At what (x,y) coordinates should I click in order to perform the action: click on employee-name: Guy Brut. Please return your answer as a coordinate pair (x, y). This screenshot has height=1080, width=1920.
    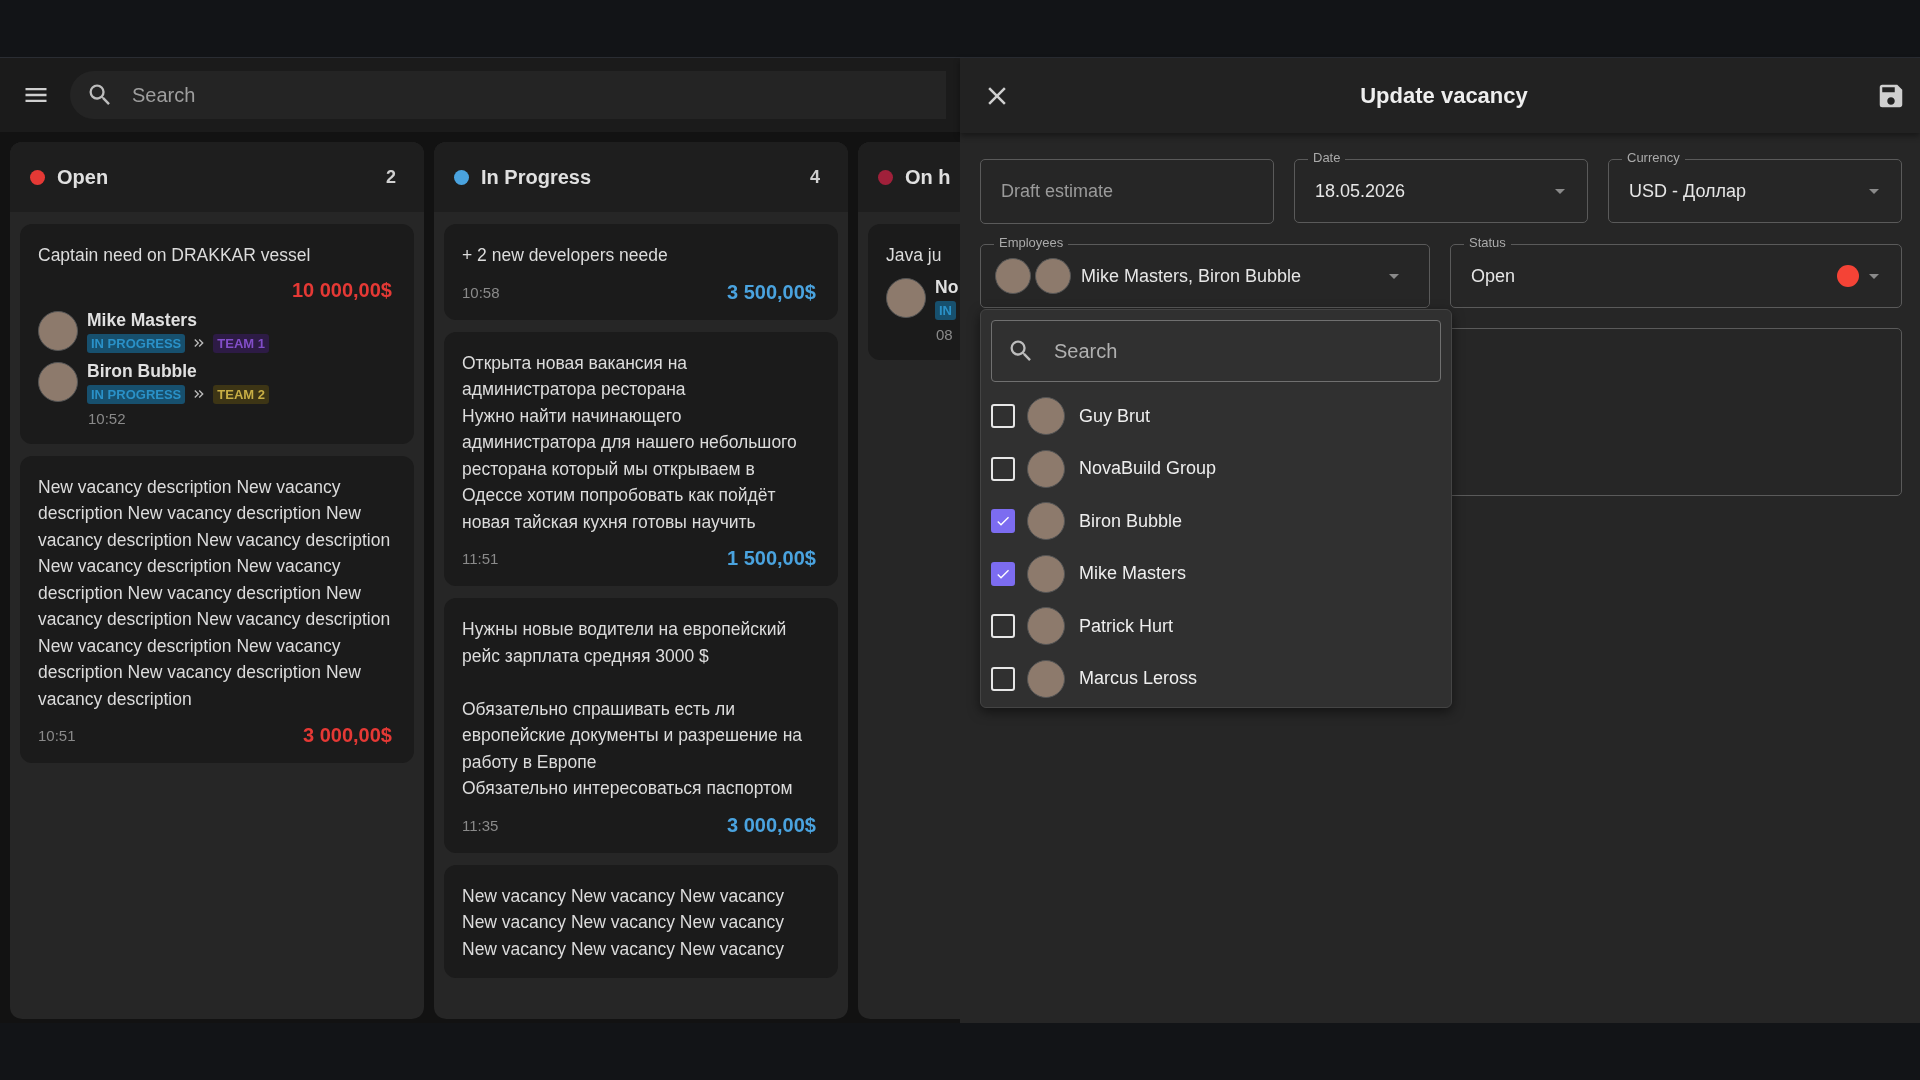
    Looking at the image, I should click on (1115, 416).